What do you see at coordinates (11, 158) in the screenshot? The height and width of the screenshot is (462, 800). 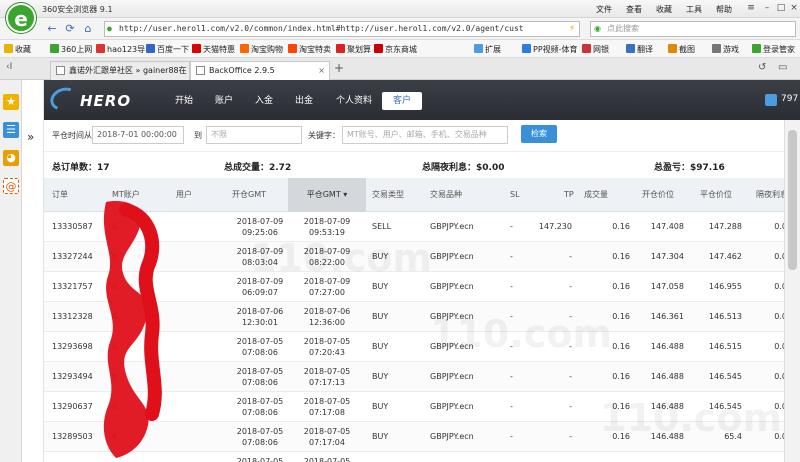 I see `weibo-icon: ◕` at bounding box center [11, 158].